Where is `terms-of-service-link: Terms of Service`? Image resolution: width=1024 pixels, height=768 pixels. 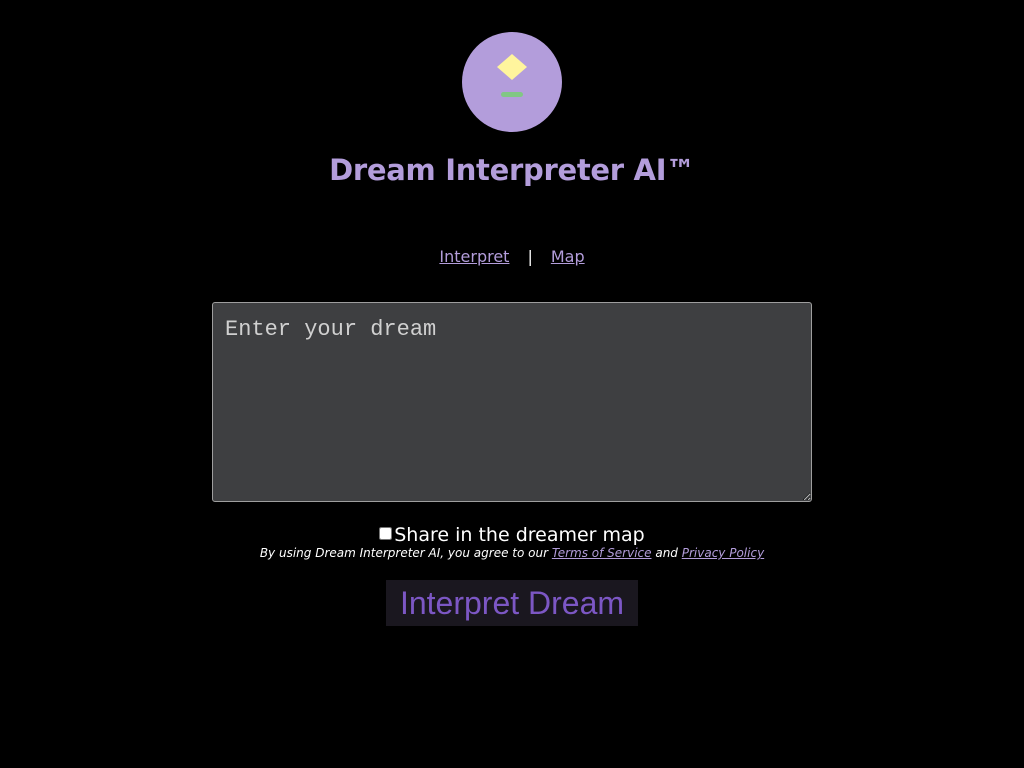
terms-of-service-link: Terms of Service is located at coordinates (602, 553).